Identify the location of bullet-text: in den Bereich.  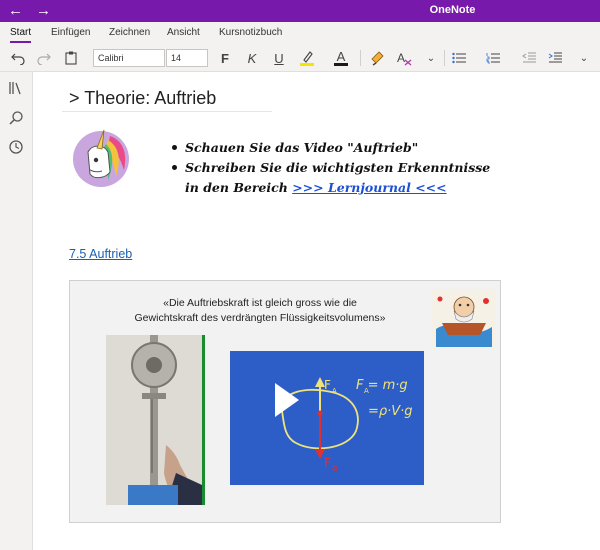
(239, 187).